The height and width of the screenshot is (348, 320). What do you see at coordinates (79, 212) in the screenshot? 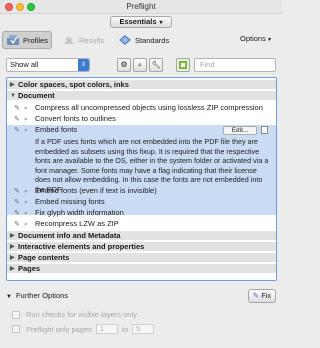
I see `fixup-label: Fix glyph width information` at bounding box center [79, 212].